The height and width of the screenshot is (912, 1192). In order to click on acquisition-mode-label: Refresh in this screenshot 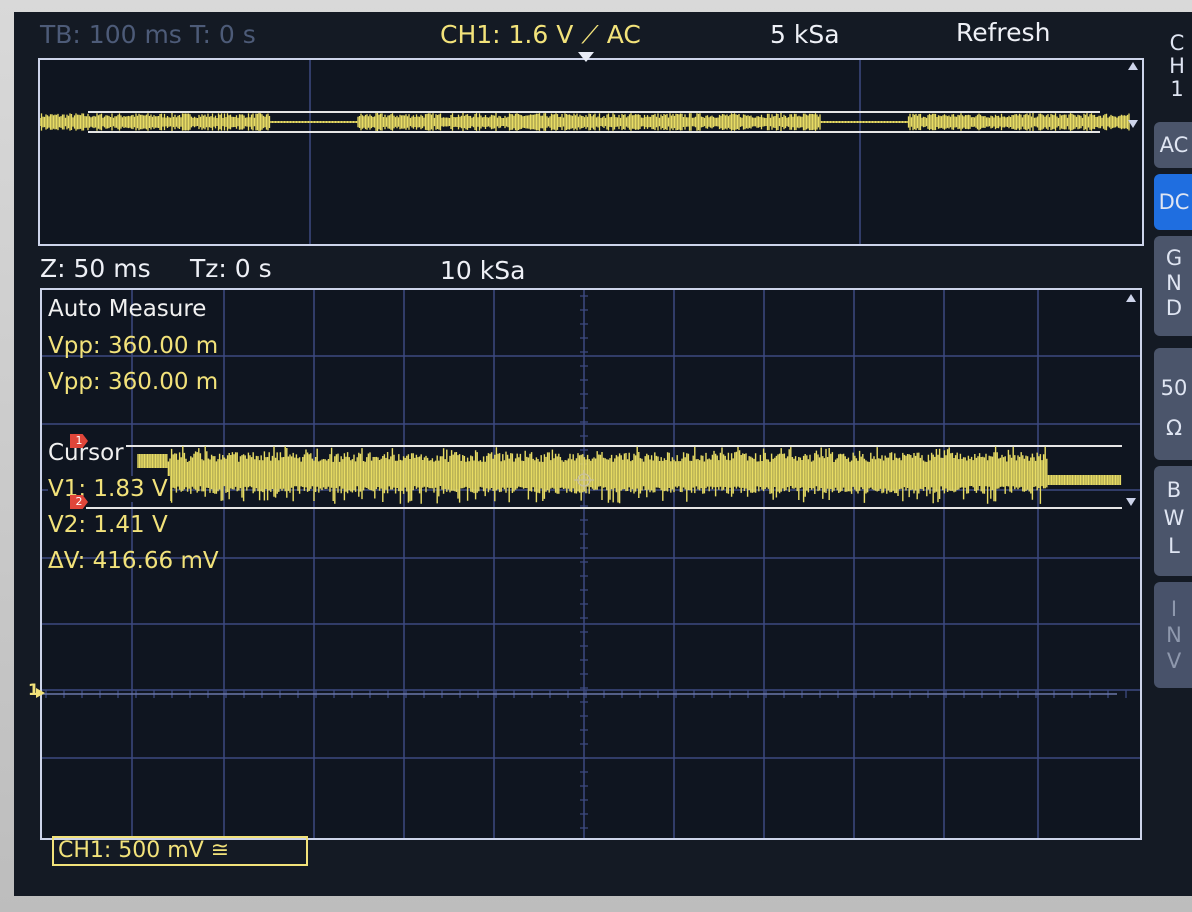, I will do `click(1003, 32)`.